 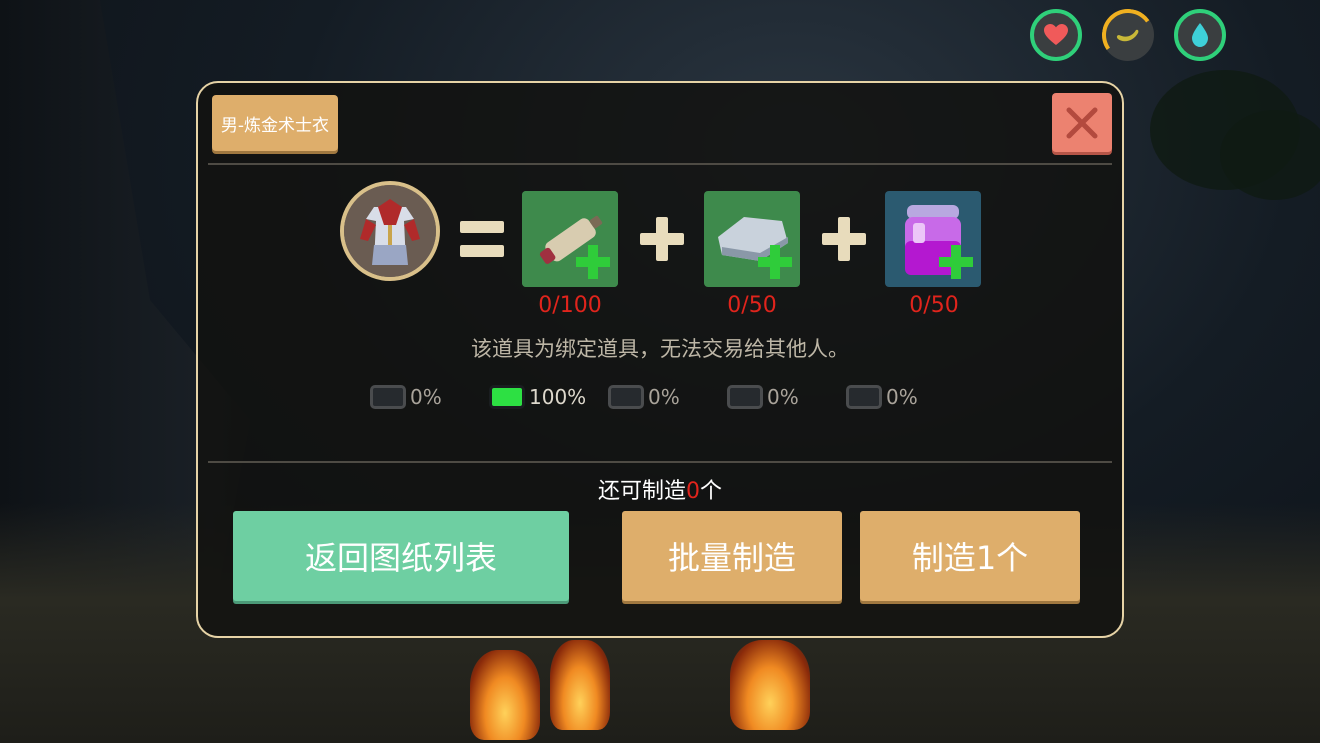 What do you see at coordinates (570, 305) in the screenshot?
I see `material-count-1: 0/100` at bounding box center [570, 305].